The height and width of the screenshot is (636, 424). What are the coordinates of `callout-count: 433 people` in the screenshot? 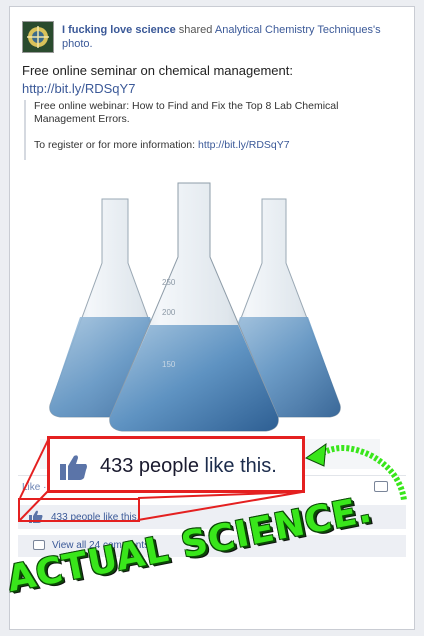 It's located at (149, 466).